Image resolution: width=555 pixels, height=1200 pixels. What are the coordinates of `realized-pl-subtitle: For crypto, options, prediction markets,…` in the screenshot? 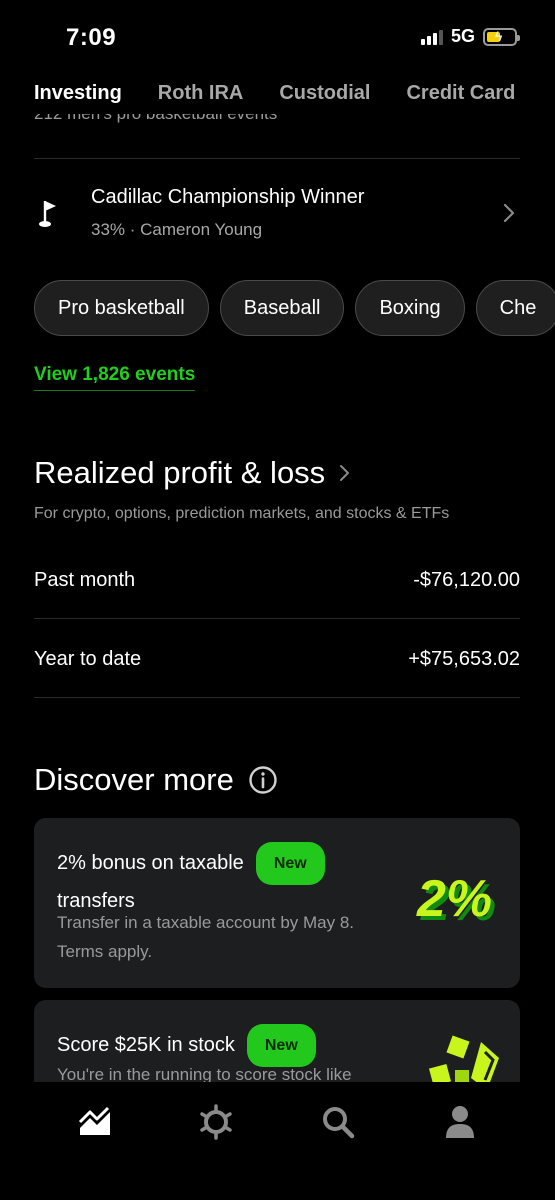 It's located at (242, 513).